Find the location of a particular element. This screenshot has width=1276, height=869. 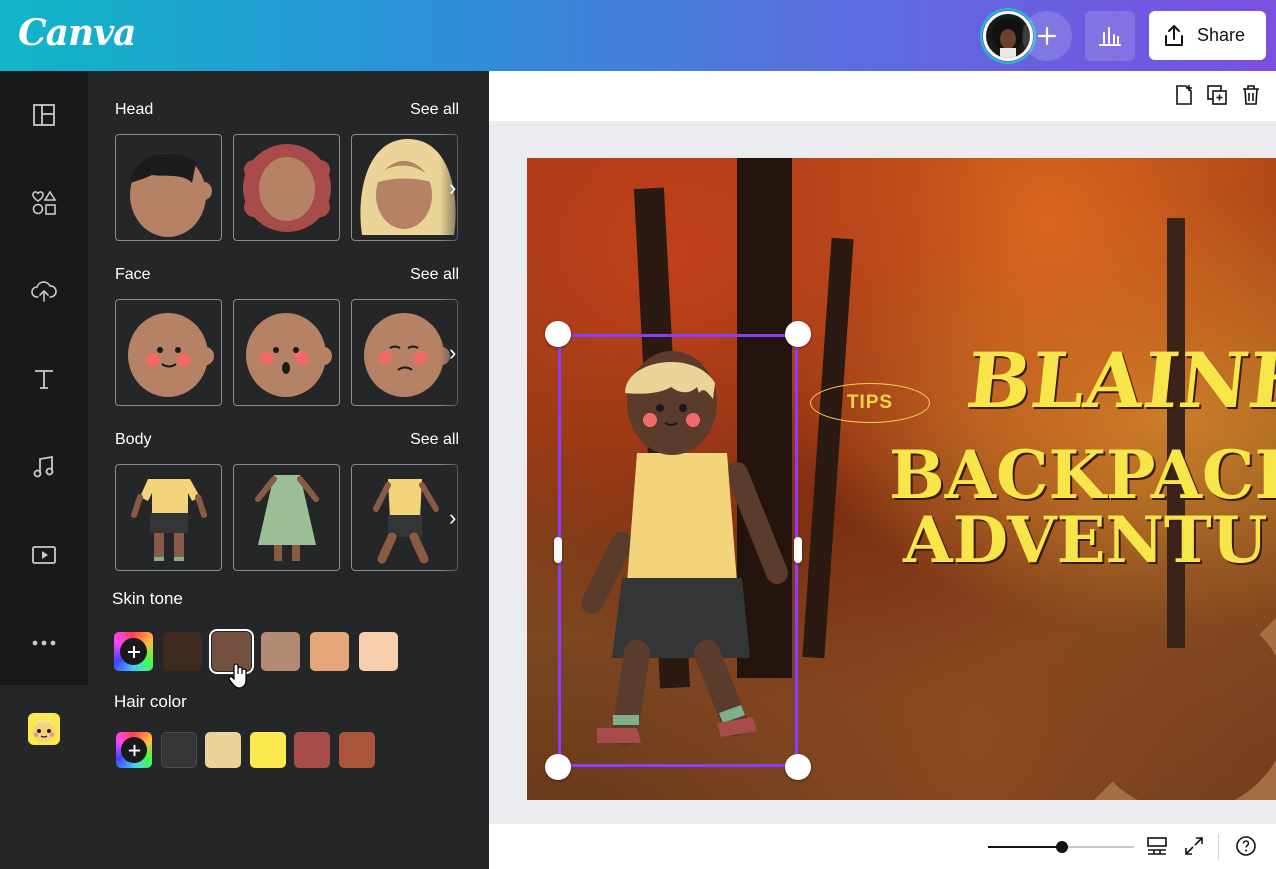

section-title-head: Head is located at coordinates (134, 109).